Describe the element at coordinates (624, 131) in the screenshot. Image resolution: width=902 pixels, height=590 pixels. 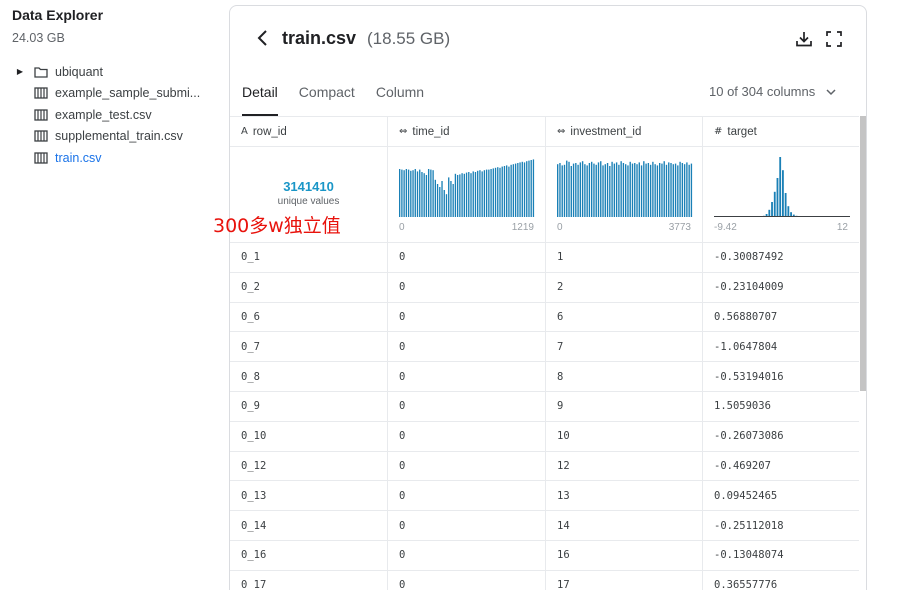
I see `column-header: ⇔ investment_id` at that location.